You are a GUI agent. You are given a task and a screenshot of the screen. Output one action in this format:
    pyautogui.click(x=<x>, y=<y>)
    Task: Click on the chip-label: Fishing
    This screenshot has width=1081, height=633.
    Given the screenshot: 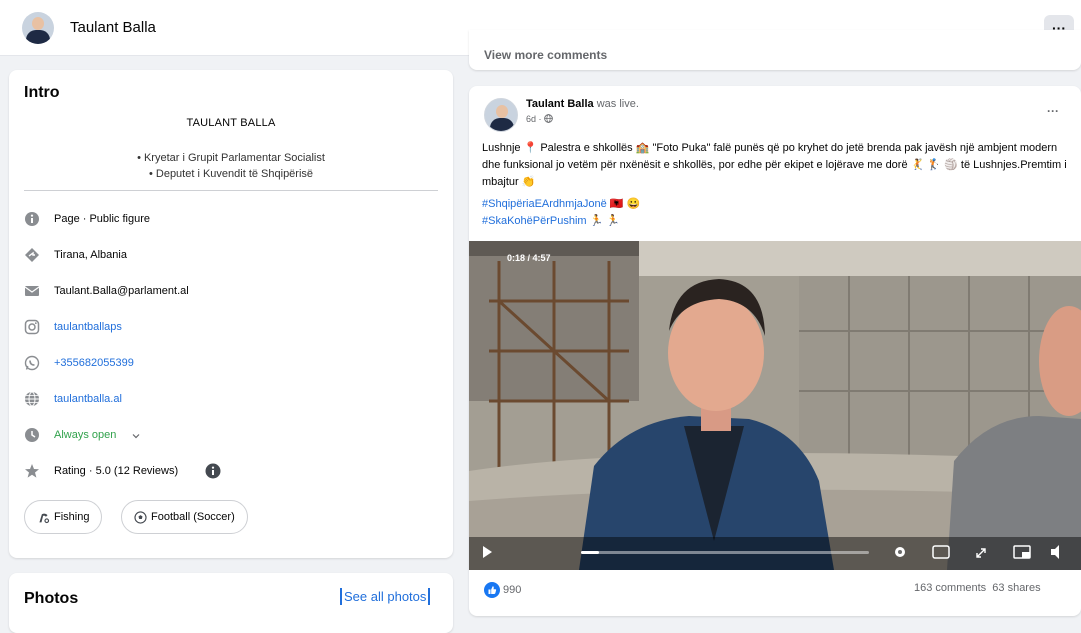 What is the action you would take?
    pyautogui.click(x=72, y=517)
    